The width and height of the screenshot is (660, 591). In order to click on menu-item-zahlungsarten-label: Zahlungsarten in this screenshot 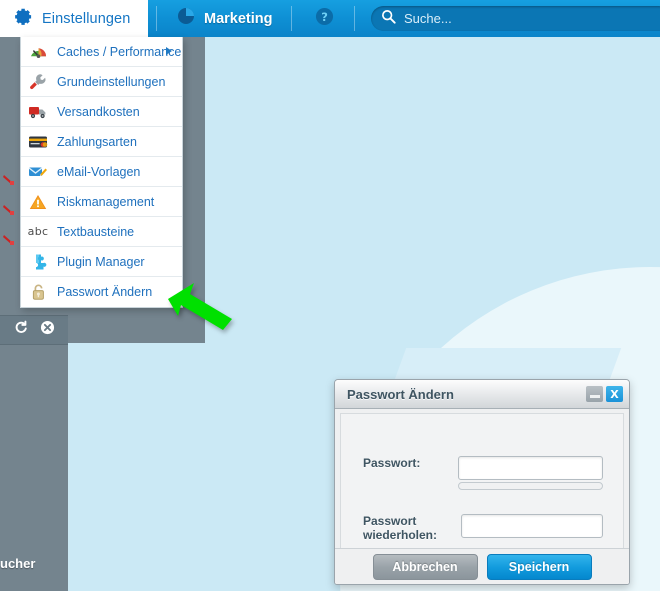, I will do `click(97, 141)`.